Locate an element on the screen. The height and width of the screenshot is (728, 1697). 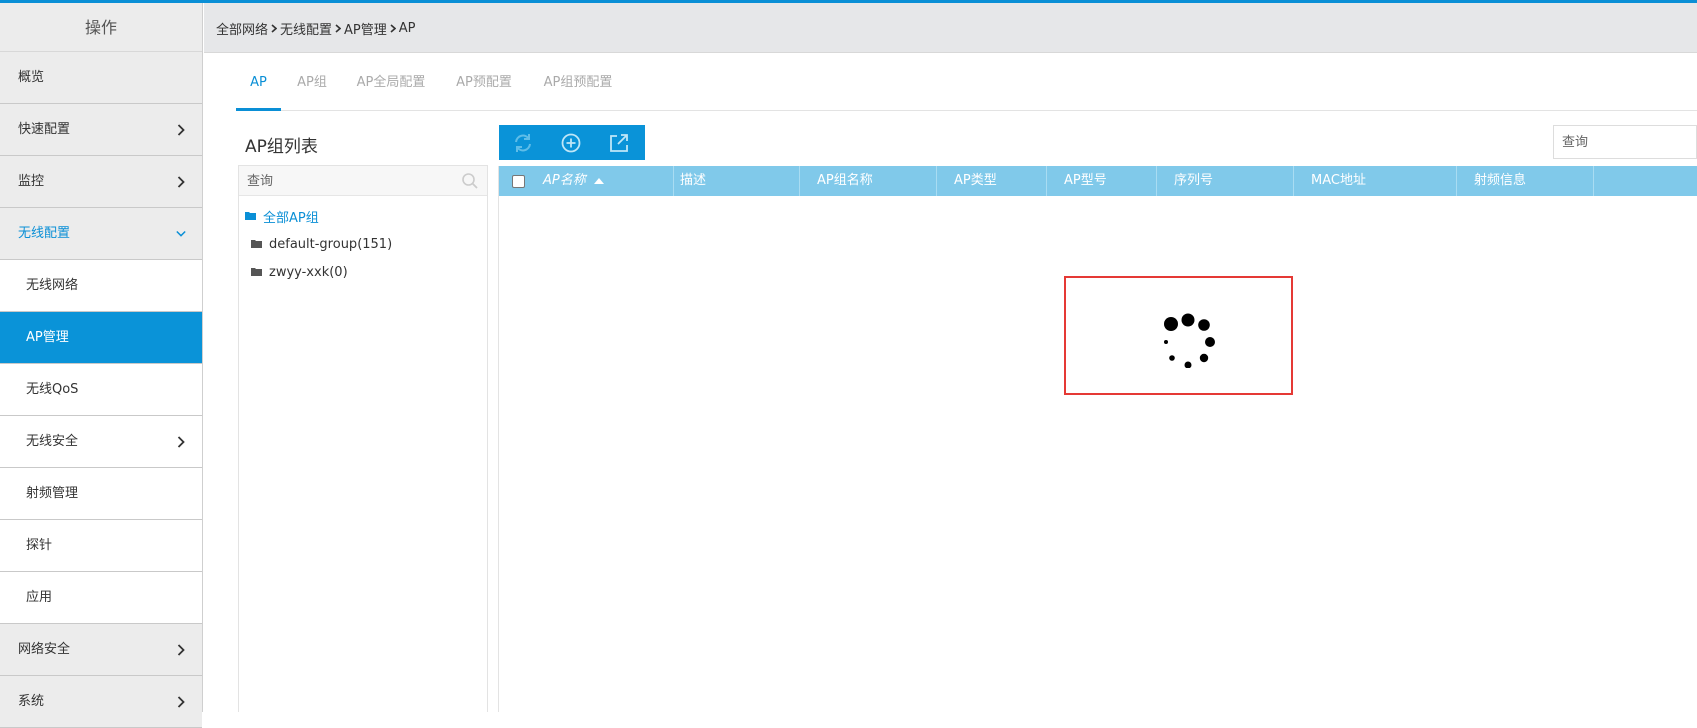
sidebar-item-label: 系统 is located at coordinates (31, 701).